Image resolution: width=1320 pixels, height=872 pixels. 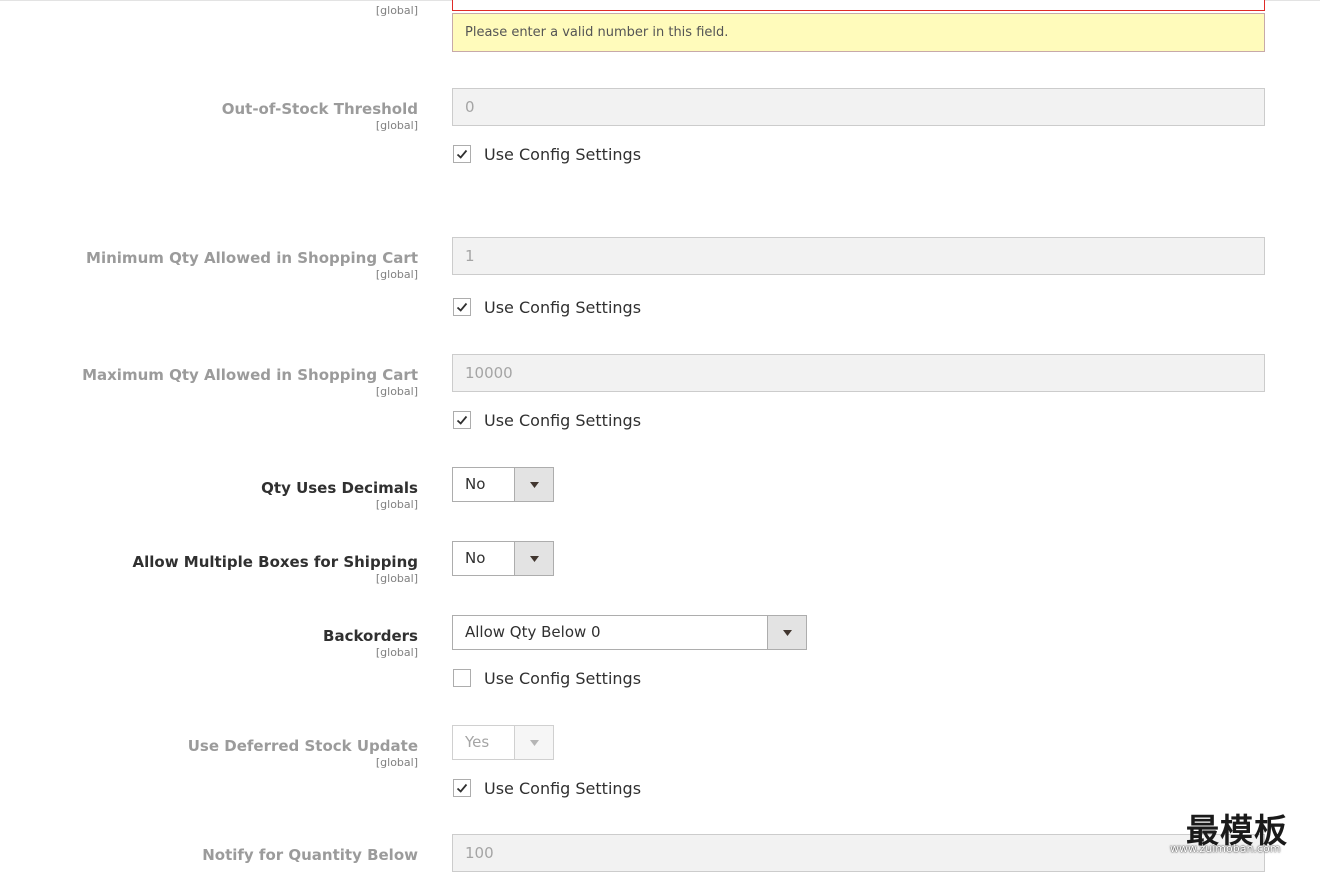 I want to click on top-field-label-group: [global], so click(x=397, y=8).